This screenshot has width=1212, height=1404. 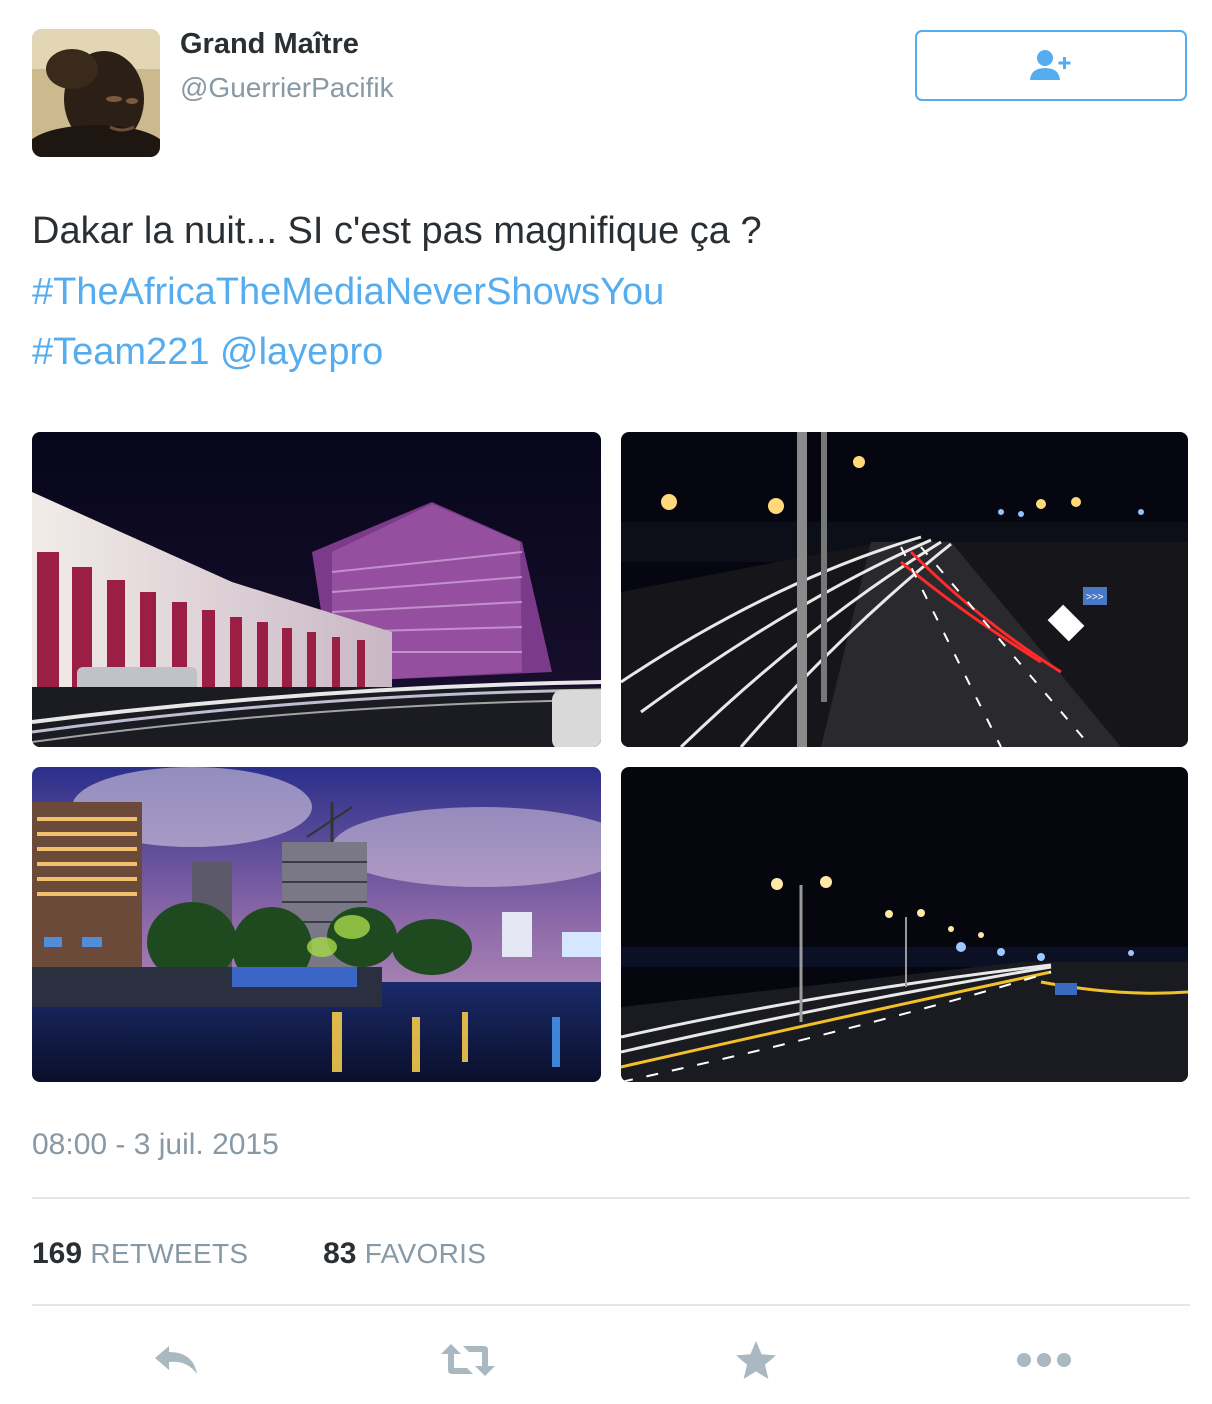 I want to click on add-user-icon, so click(x=1050, y=64).